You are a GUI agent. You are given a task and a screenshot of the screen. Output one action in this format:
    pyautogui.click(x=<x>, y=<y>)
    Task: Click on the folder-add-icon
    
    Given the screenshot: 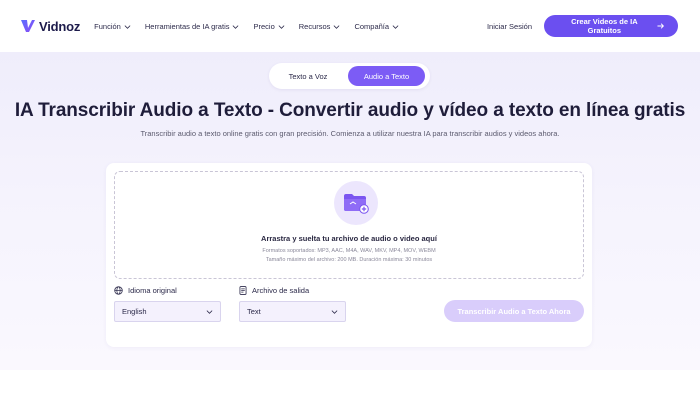 What is the action you would take?
    pyautogui.click(x=356, y=204)
    